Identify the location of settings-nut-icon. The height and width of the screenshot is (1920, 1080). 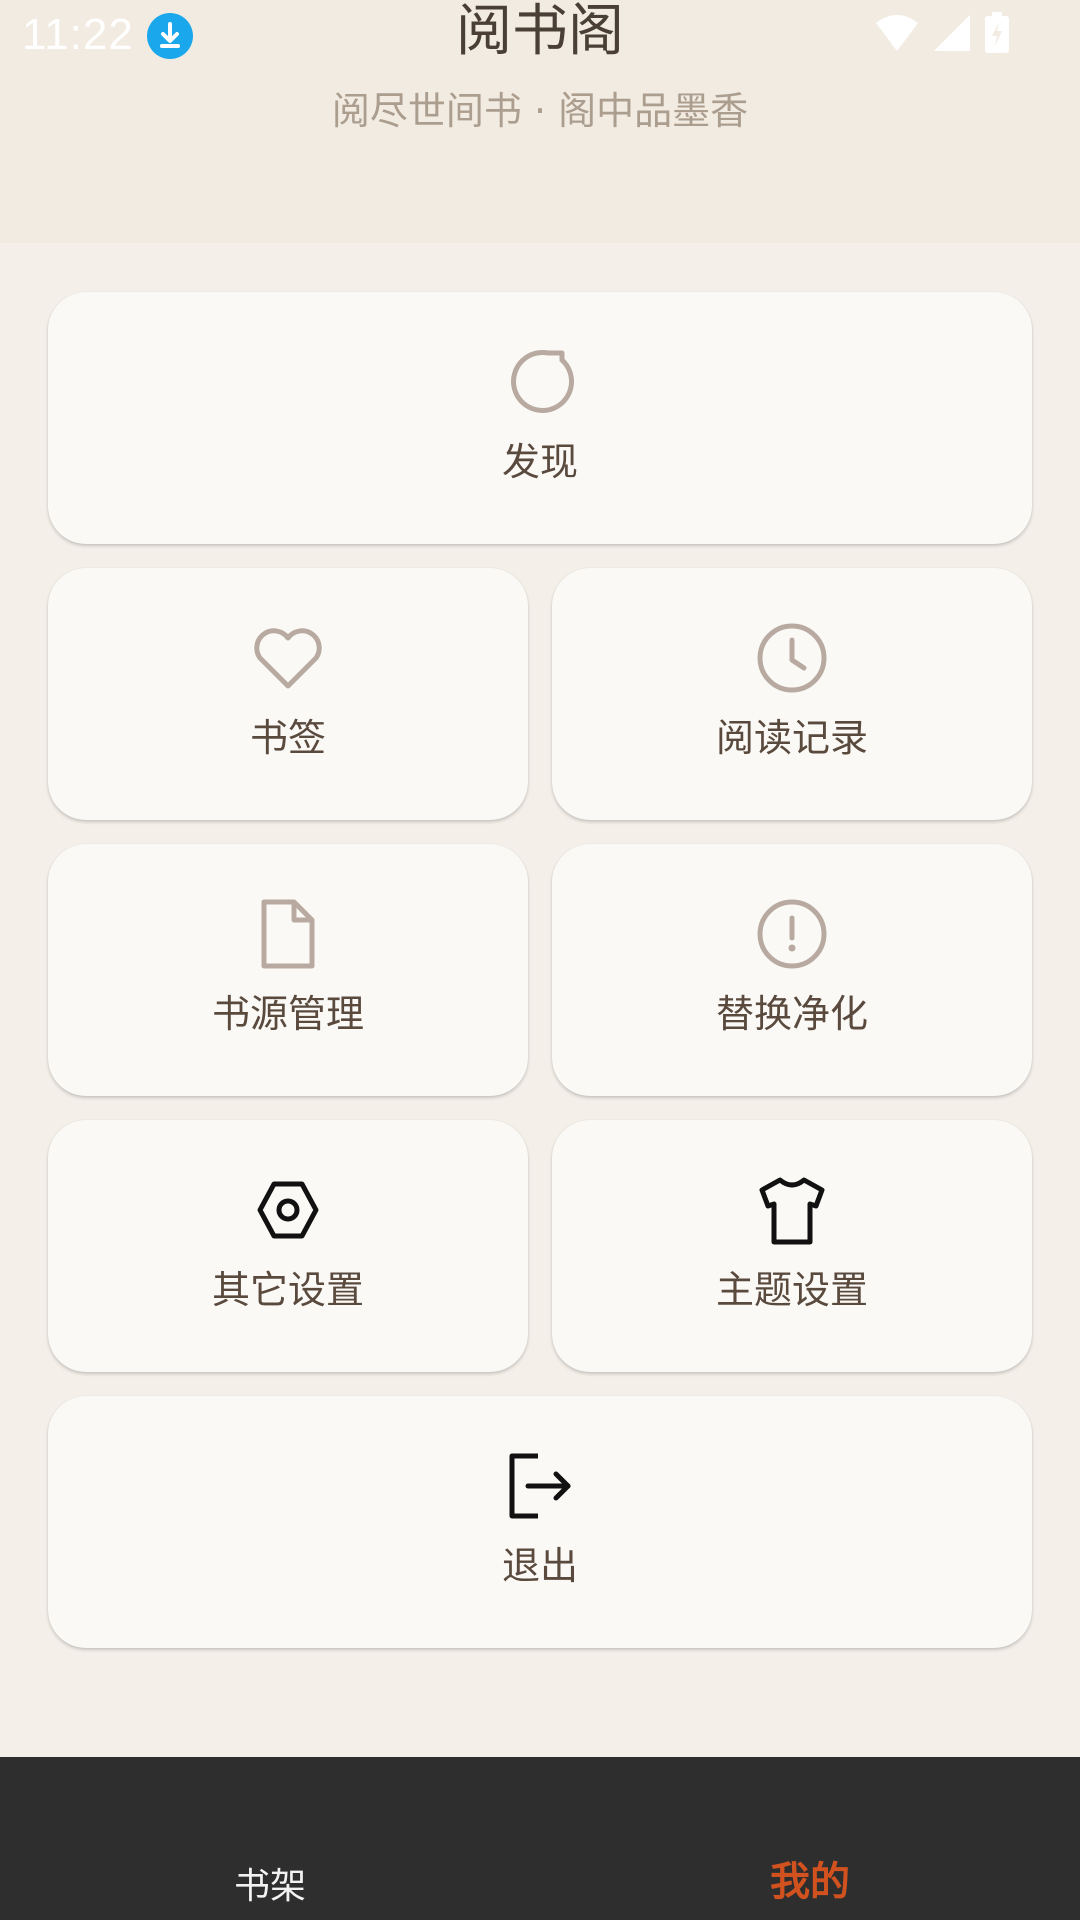
(288, 1210).